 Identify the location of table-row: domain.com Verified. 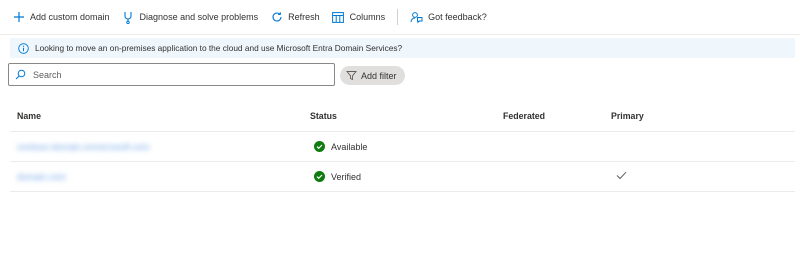
(402, 177).